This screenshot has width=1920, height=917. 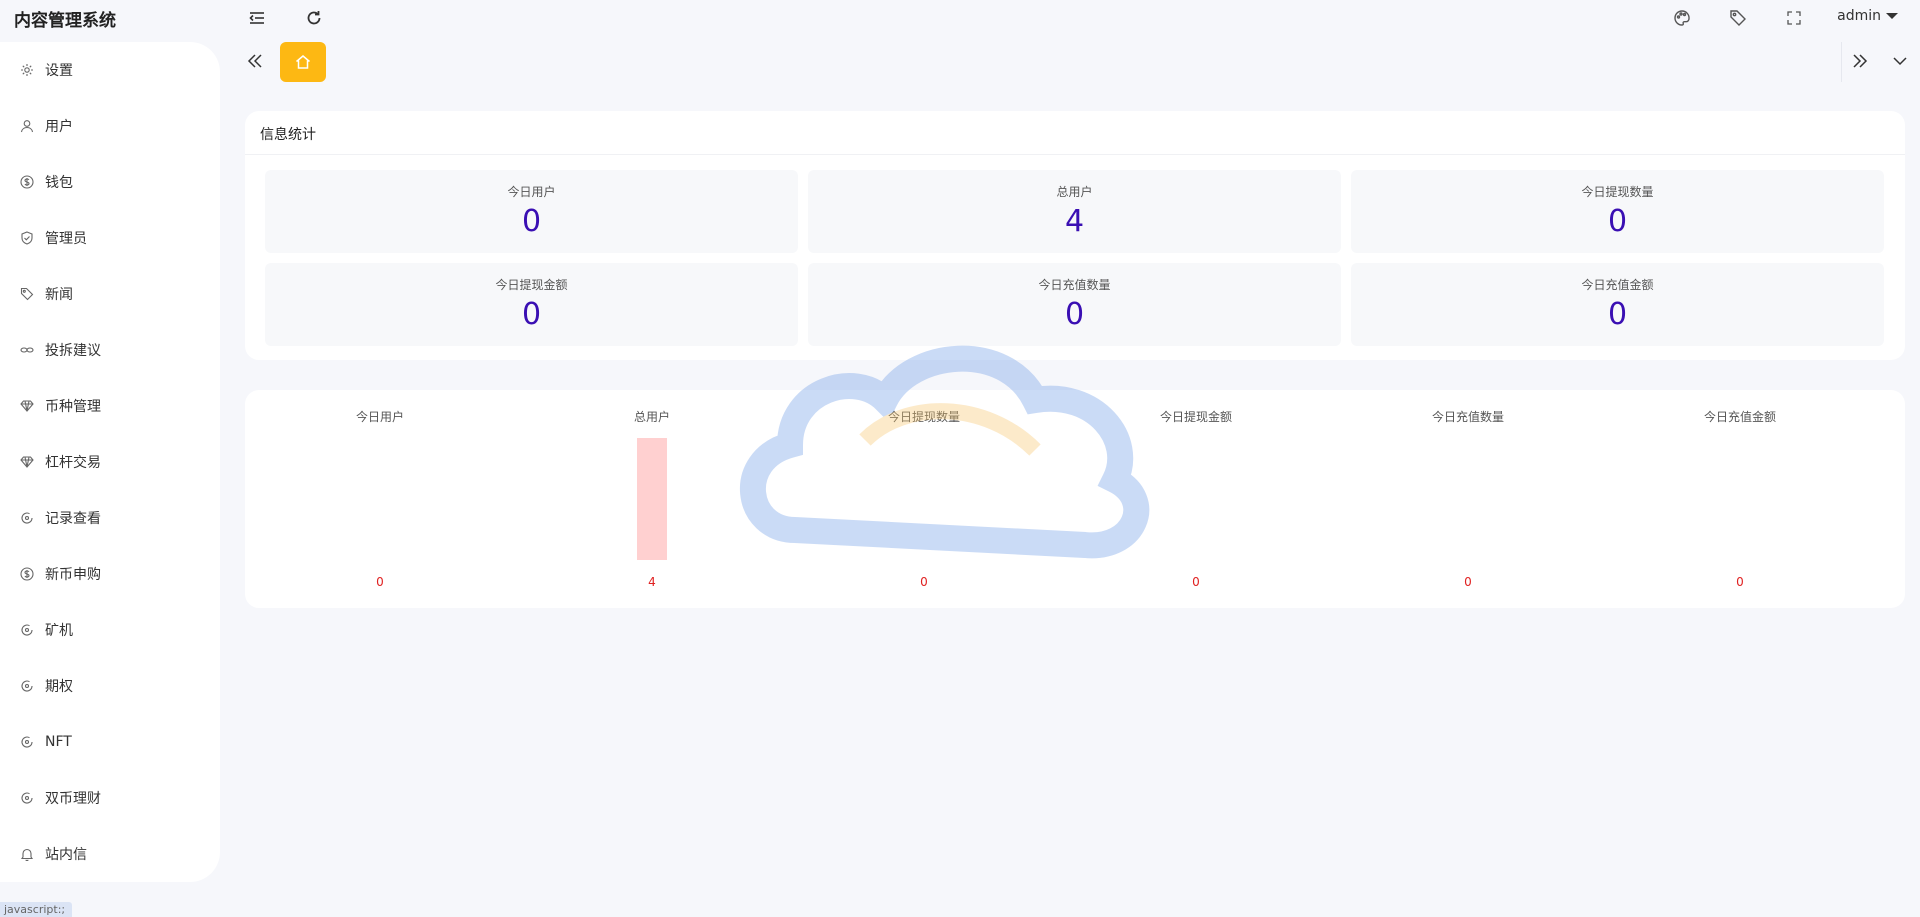 I want to click on chart-column: 今日提现金额 0, so click(x=1196, y=499).